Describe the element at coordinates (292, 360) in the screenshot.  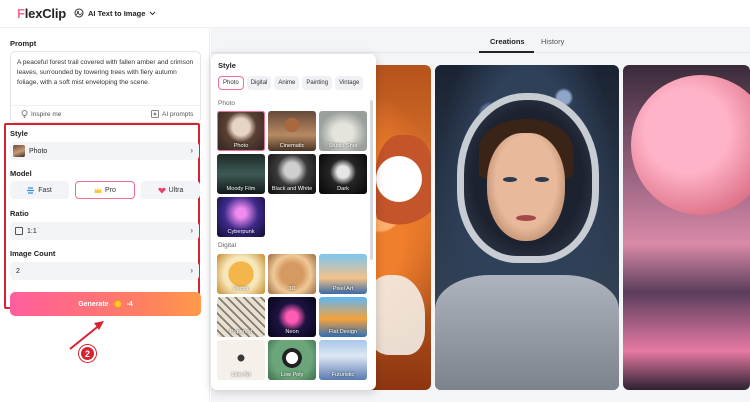
I see `style-tile-low-poly: Low Poly` at that location.